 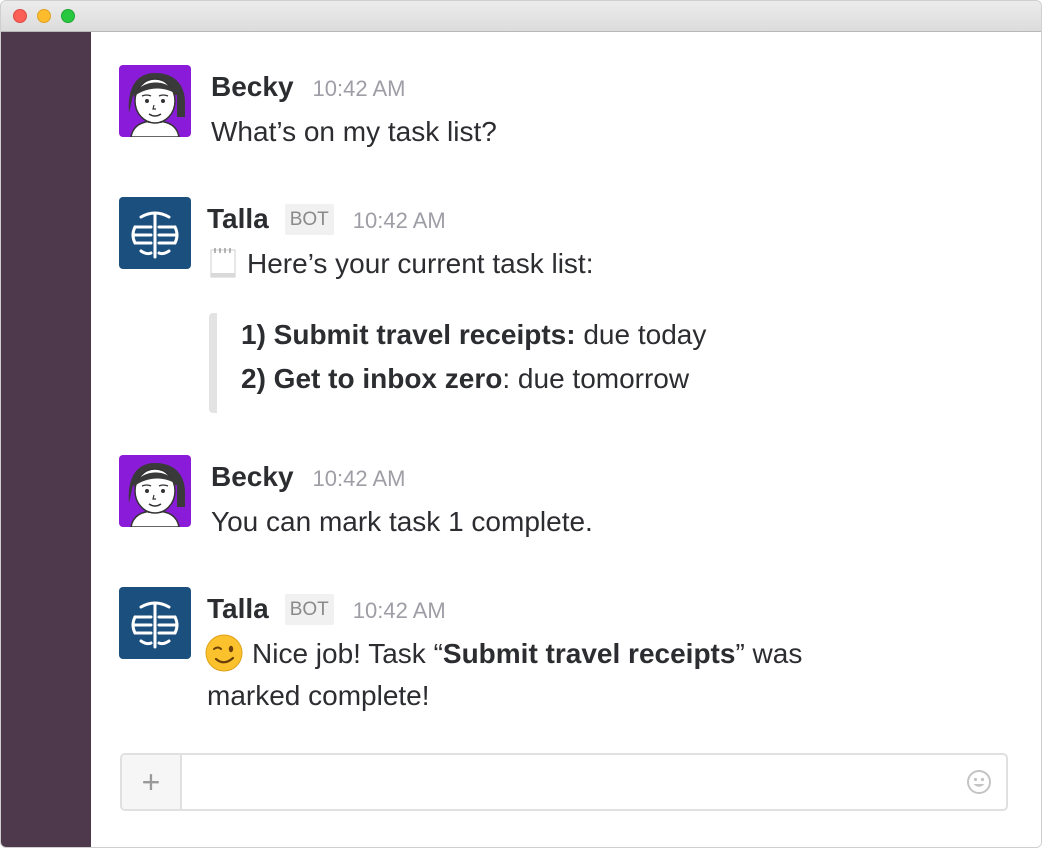 What do you see at coordinates (596, 378) in the screenshot?
I see `task-due: : due tomorrow` at bounding box center [596, 378].